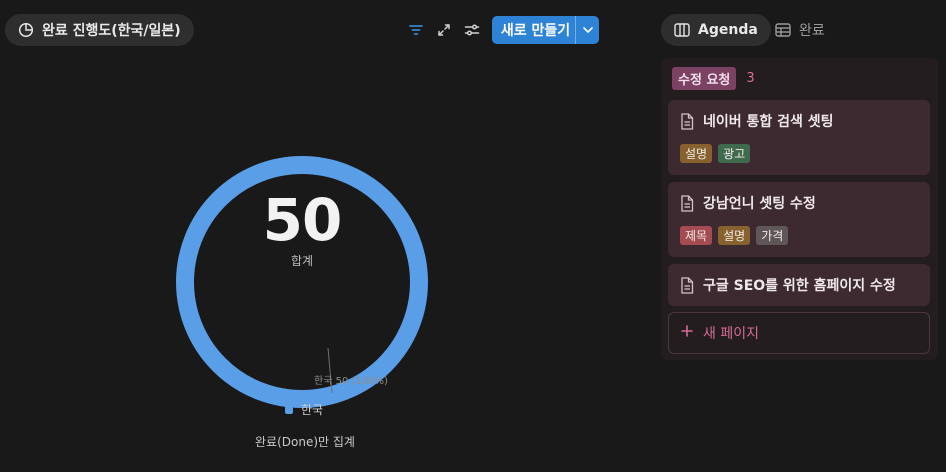  I want to click on table-icon, so click(783, 30).